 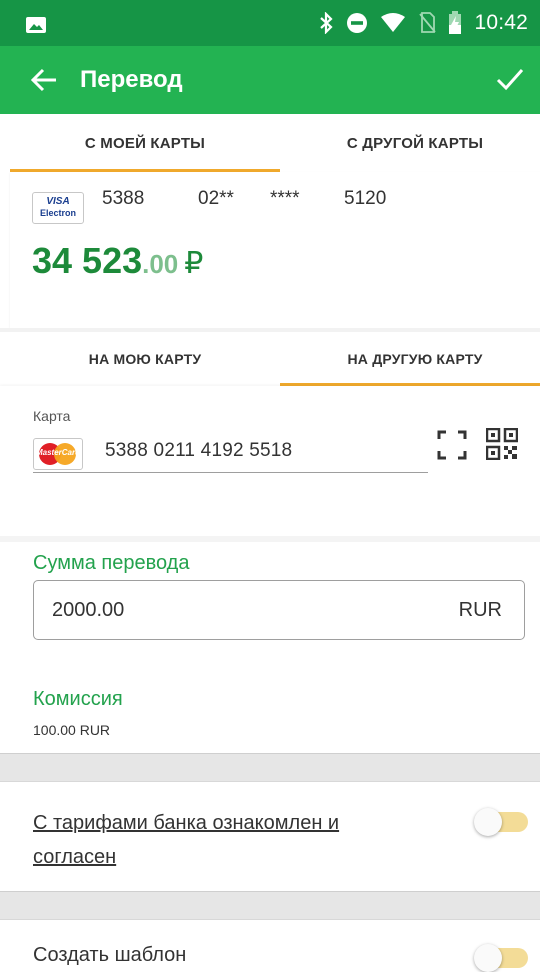 What do you see at coordinates (36, 25) in the screenshot?
I see `image-icon` at bounding box center [36, 25].